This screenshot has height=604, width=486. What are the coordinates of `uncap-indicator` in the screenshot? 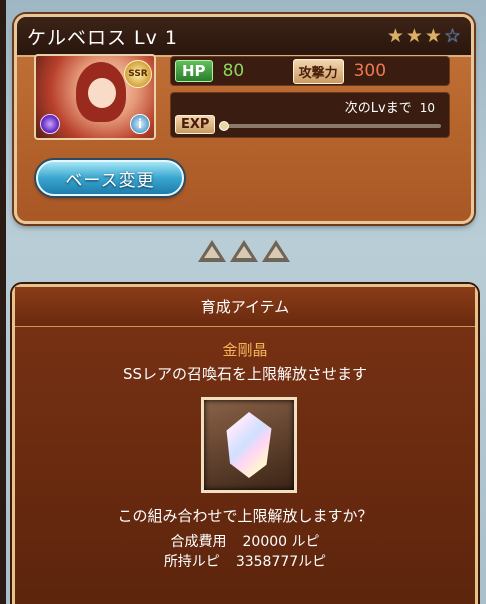 It's located at (244, 251).